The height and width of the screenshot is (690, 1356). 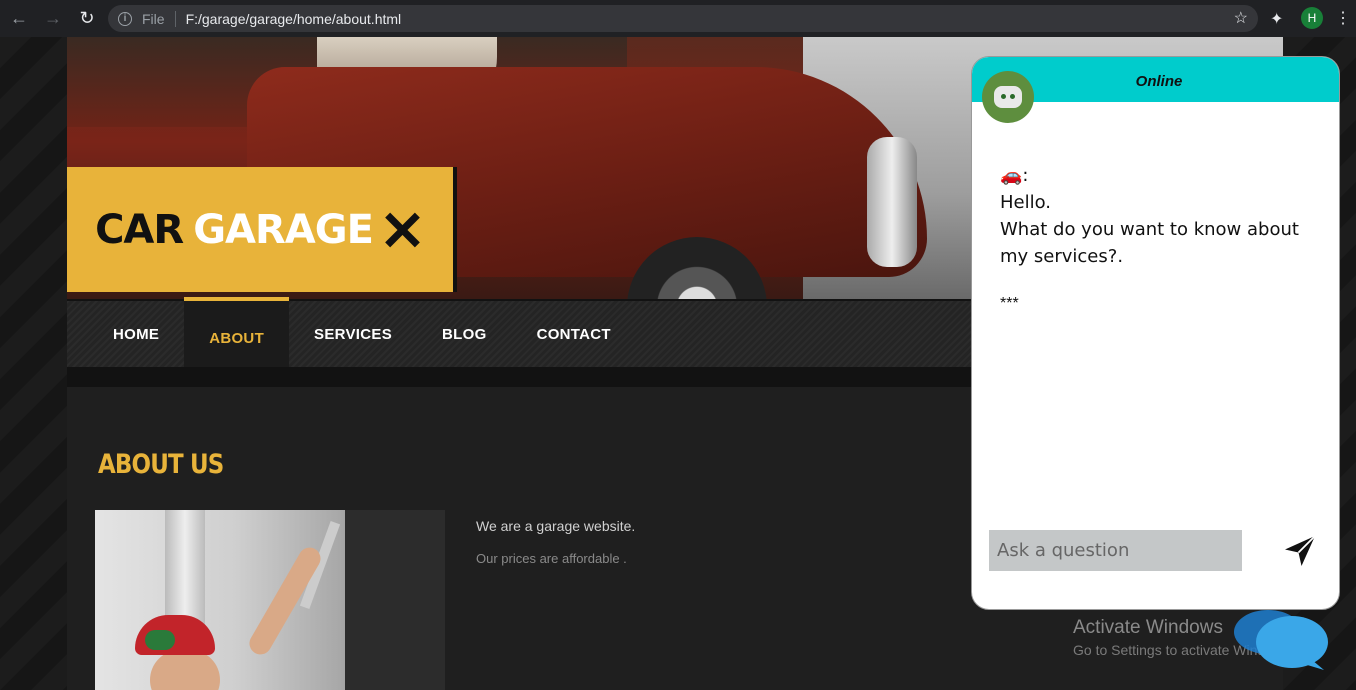 What do you see at coordinates (237, 332) in the screenshot?
I see `nav-about: ABOUT` at bounding box center [237, 332].